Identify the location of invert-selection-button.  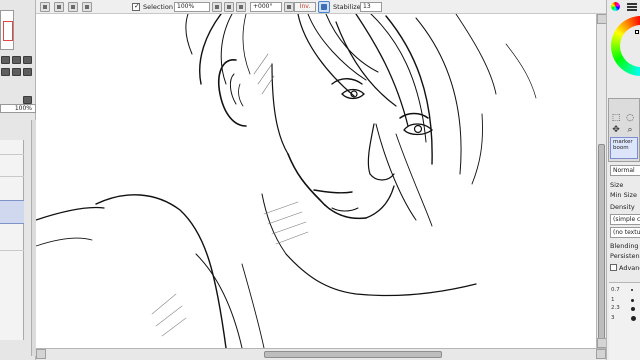
(73, 7).